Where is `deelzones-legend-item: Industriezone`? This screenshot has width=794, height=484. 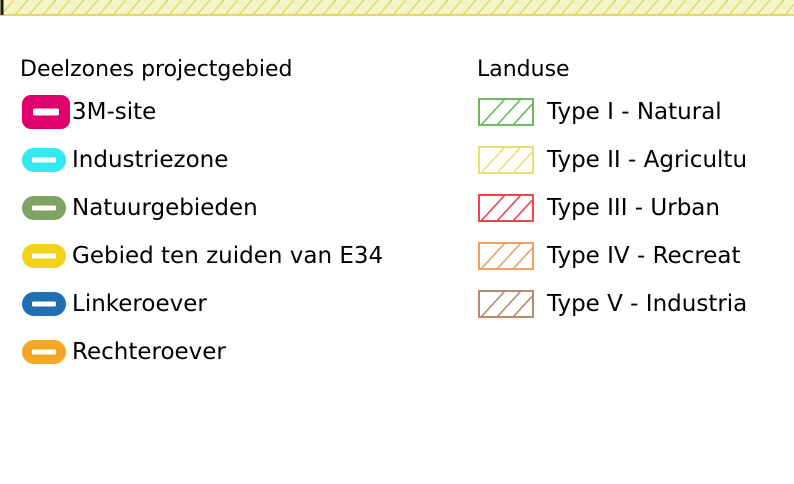 deelzones-legend-item: Industriezone is located at coordinates (201, 160).